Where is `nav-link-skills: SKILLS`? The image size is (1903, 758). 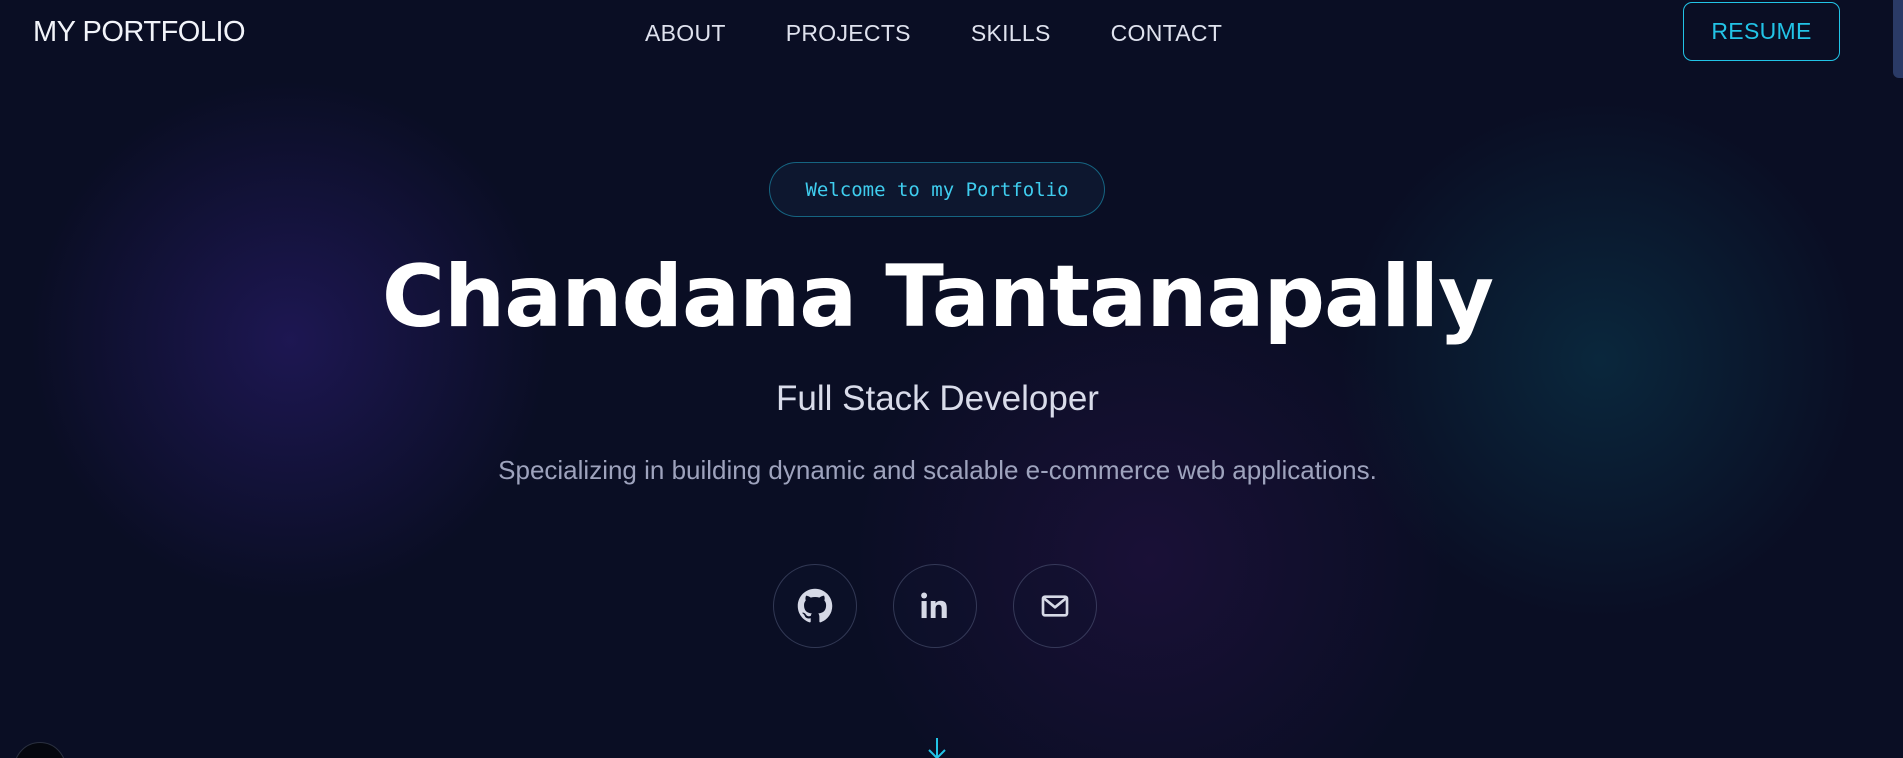
nav-link-skills: SKILLS is located at coordinates (1011, 33).